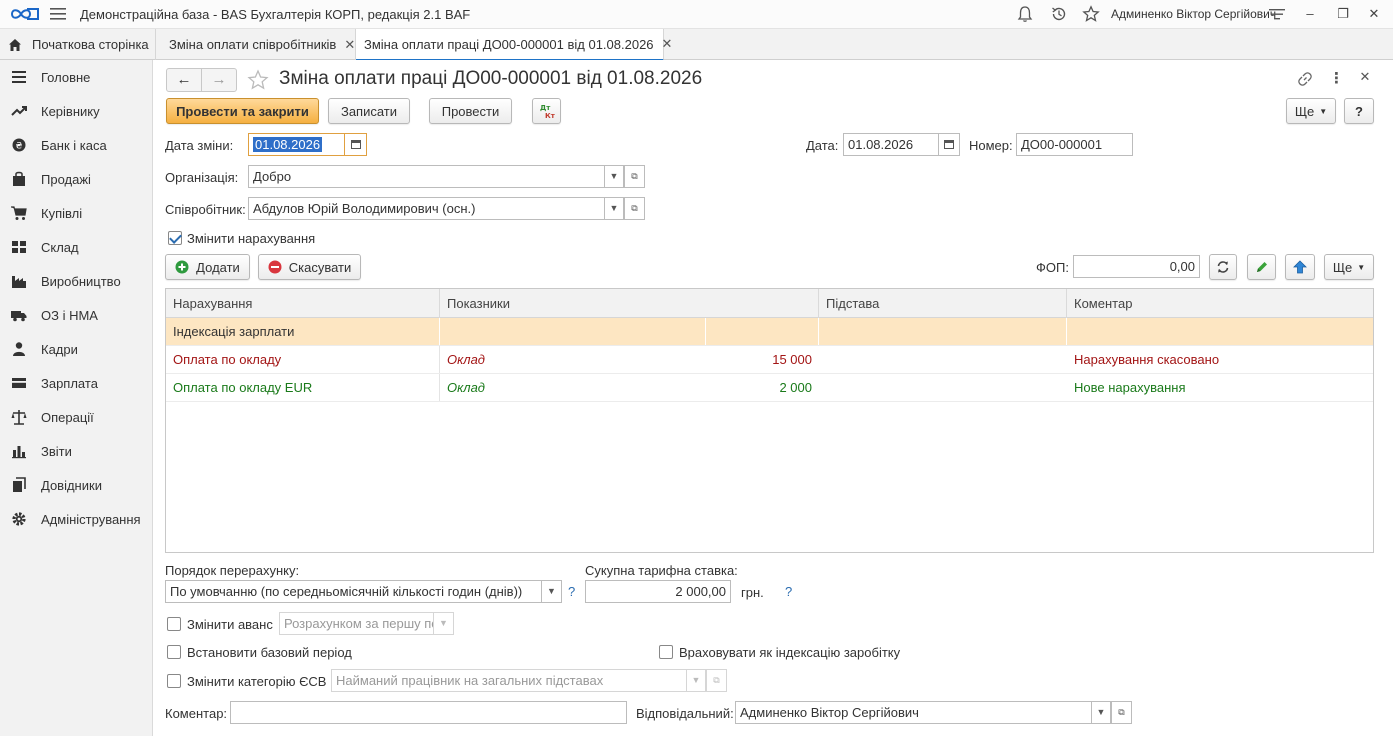  I want to click on link-icon, so click(1305, 79).